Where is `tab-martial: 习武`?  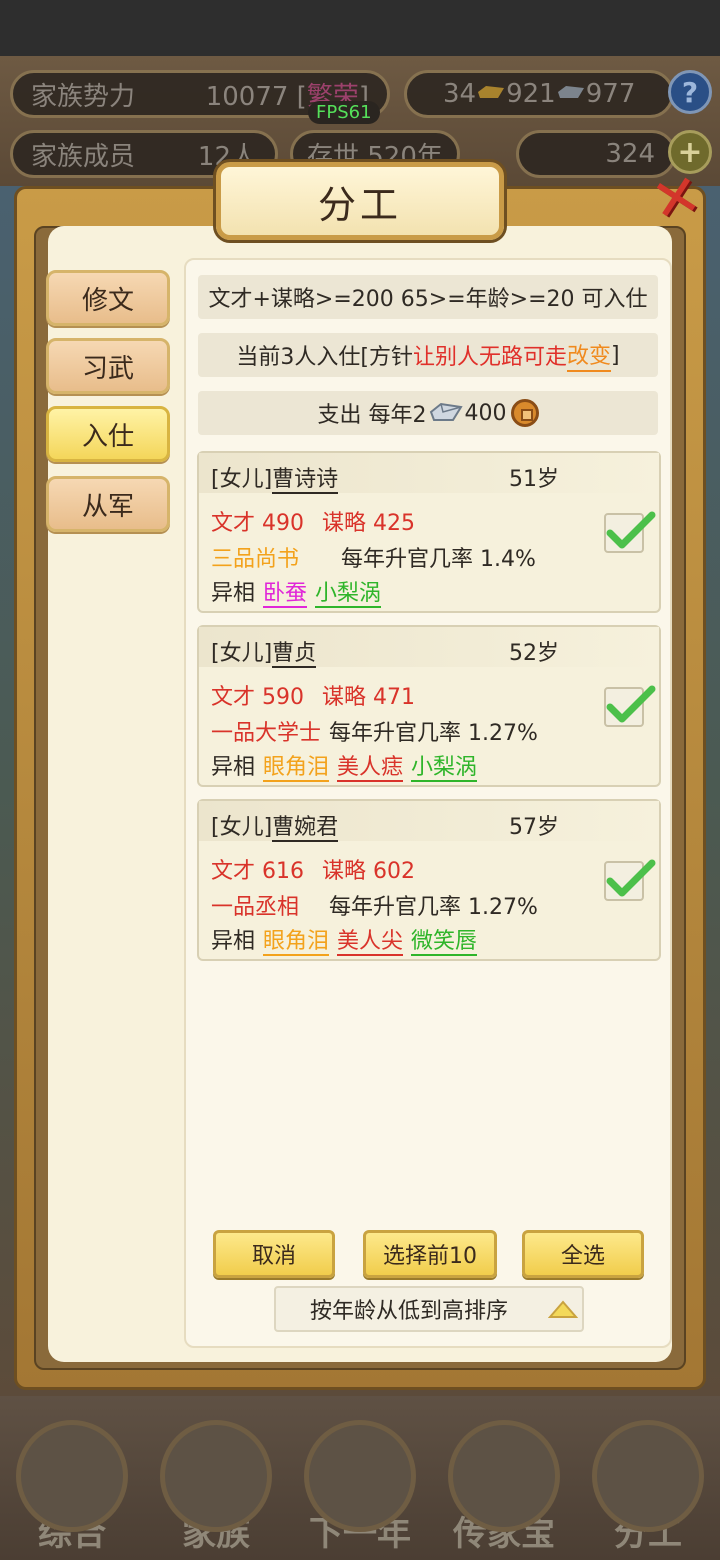
tab-martial: 习武 is located at coordinates (108, 366).